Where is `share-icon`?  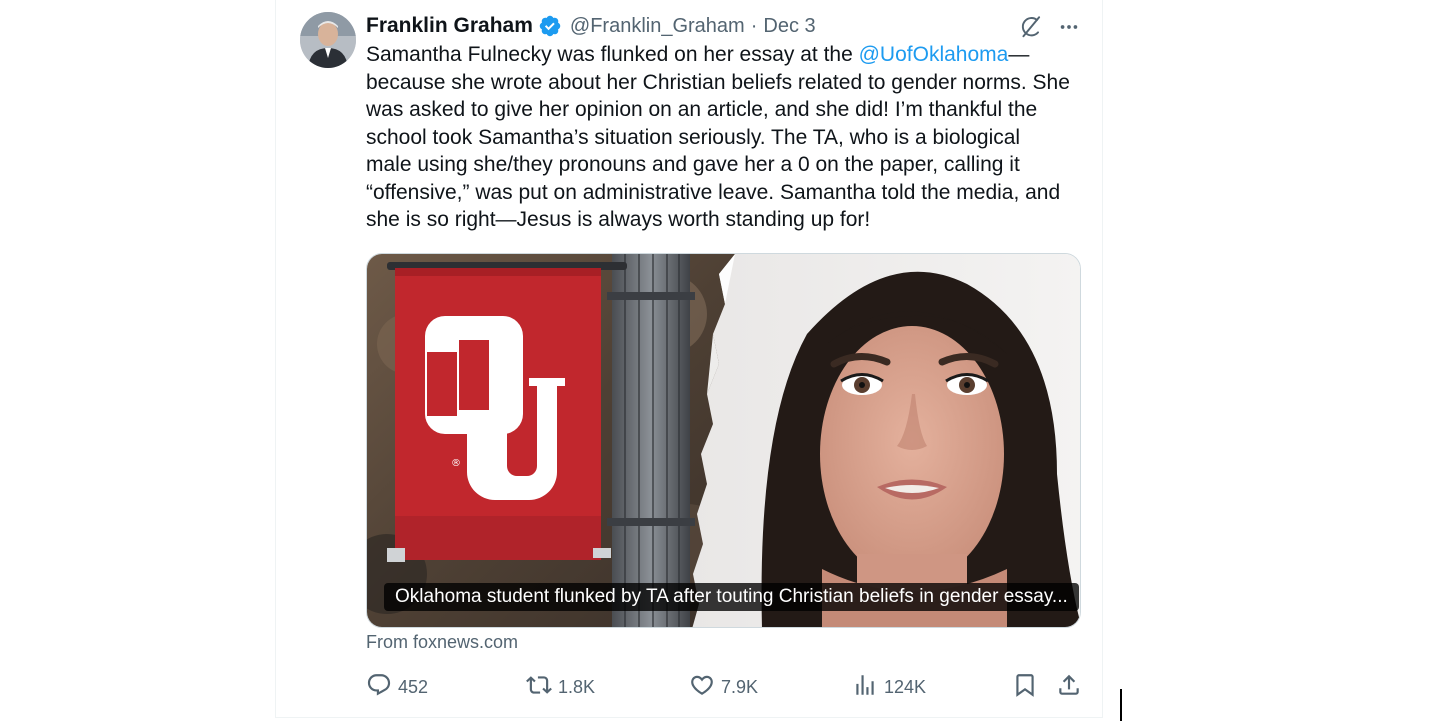 share-icon is located at coordinates (1072, 687).